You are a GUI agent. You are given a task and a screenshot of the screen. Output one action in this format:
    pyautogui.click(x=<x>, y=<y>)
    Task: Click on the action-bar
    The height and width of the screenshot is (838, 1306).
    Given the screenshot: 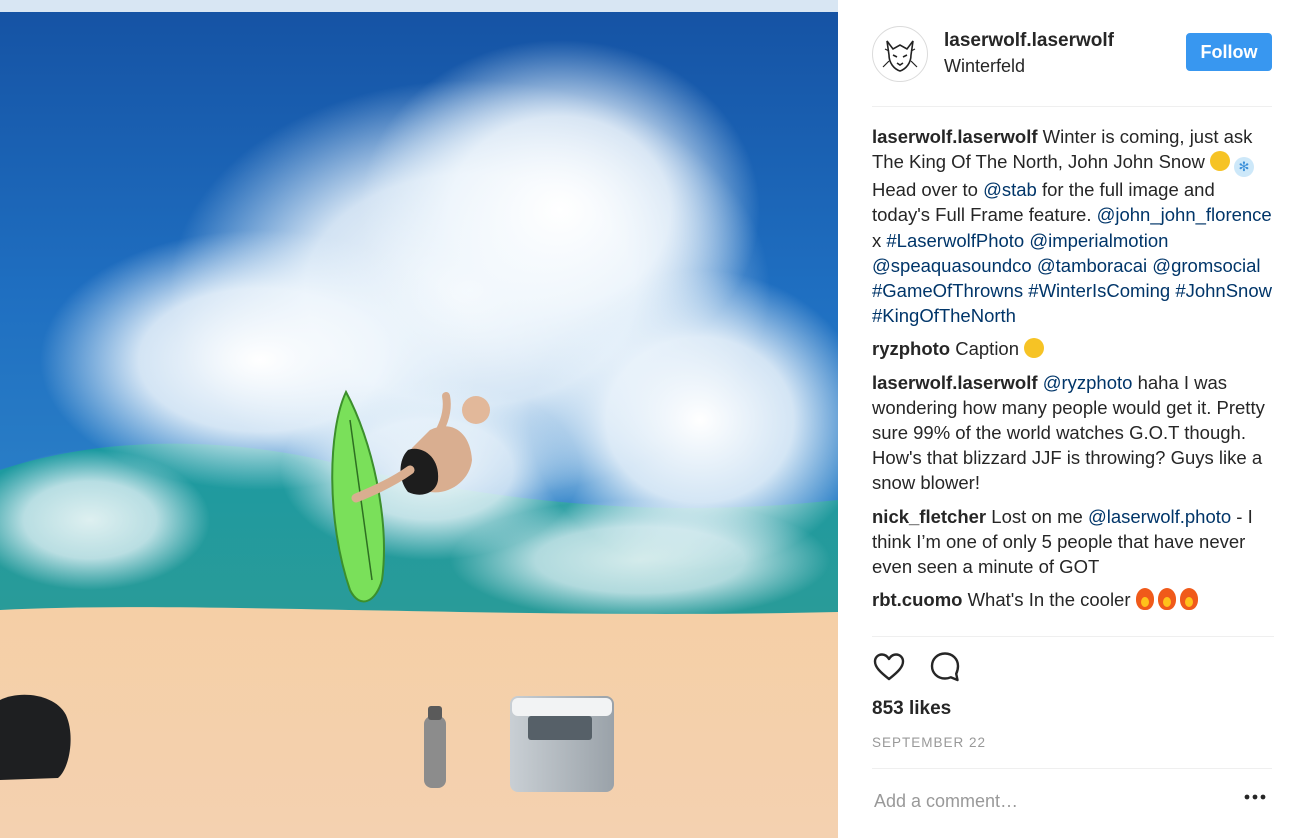 What is the action you would take?
    pyautogui.click(x=1072, y=670)
    